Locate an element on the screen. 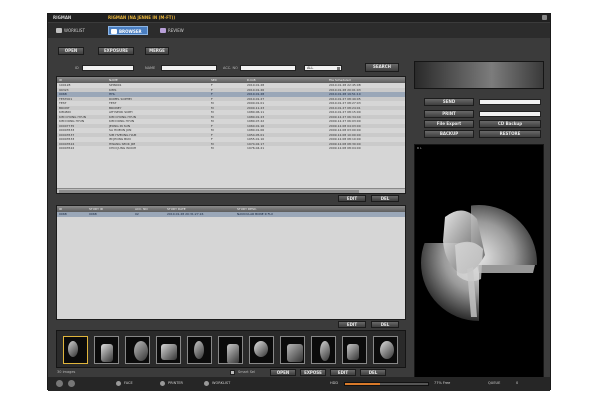 The height and width of the screenshot is (400, 600). col-study-desc: STUDY DESC. is located at coordinates (247, 209).